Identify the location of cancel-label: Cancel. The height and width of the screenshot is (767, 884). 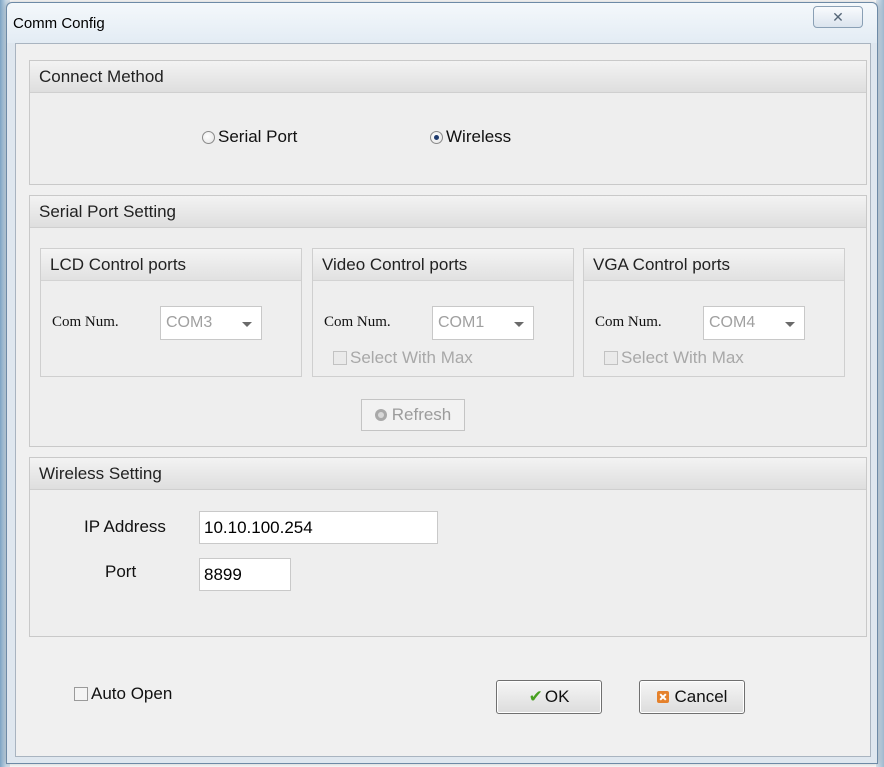
(701, 696).